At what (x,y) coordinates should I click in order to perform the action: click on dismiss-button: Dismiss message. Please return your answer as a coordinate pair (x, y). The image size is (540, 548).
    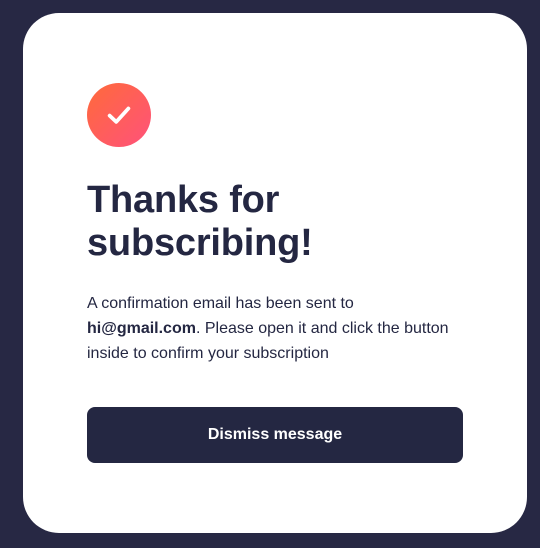
    Looking at the image, I should click on (275, 435).